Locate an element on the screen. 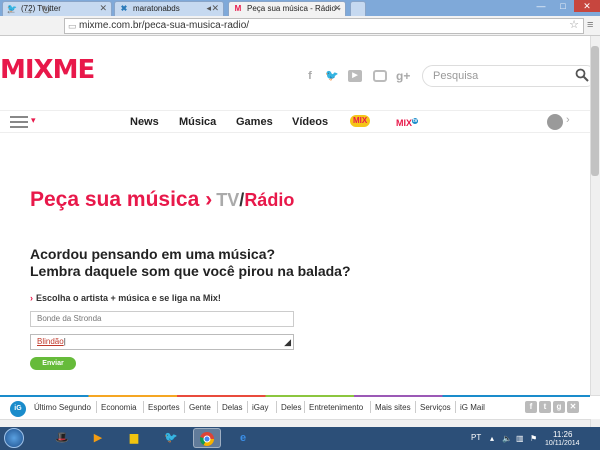 The width and height of the screenshot is (600, 450). window-close-button: ✕ is located at coordinates (587, 6).